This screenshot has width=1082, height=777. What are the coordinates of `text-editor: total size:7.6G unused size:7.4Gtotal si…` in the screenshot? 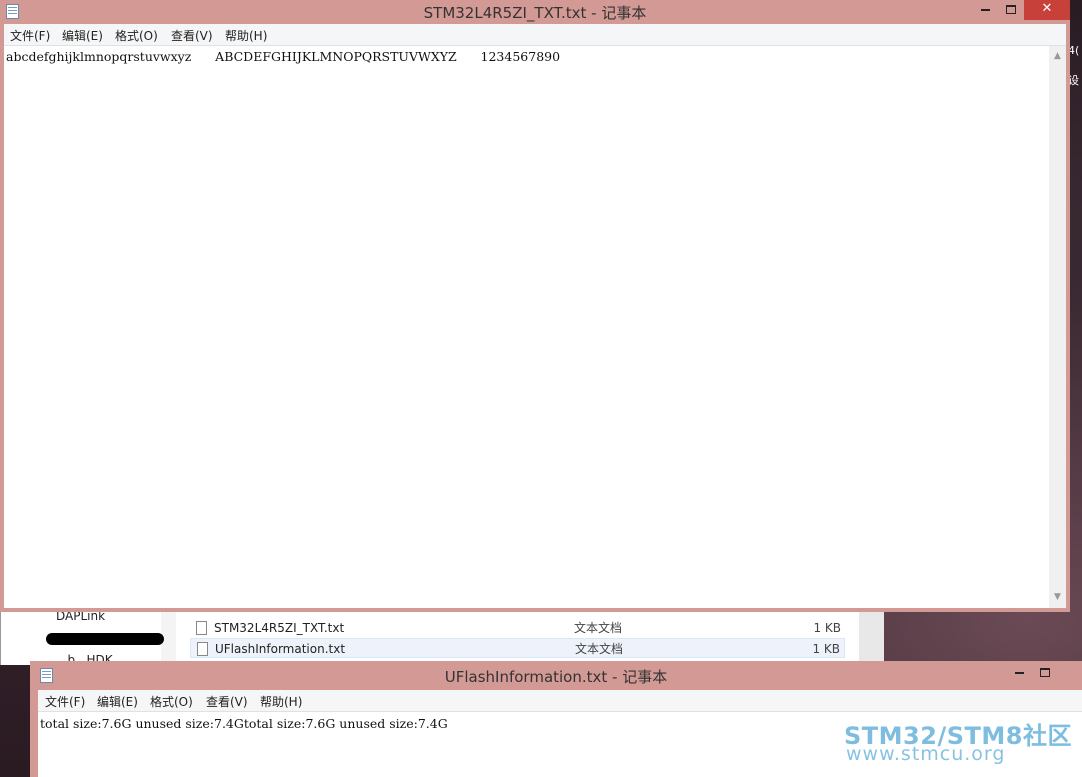 It's located at (560, 744).